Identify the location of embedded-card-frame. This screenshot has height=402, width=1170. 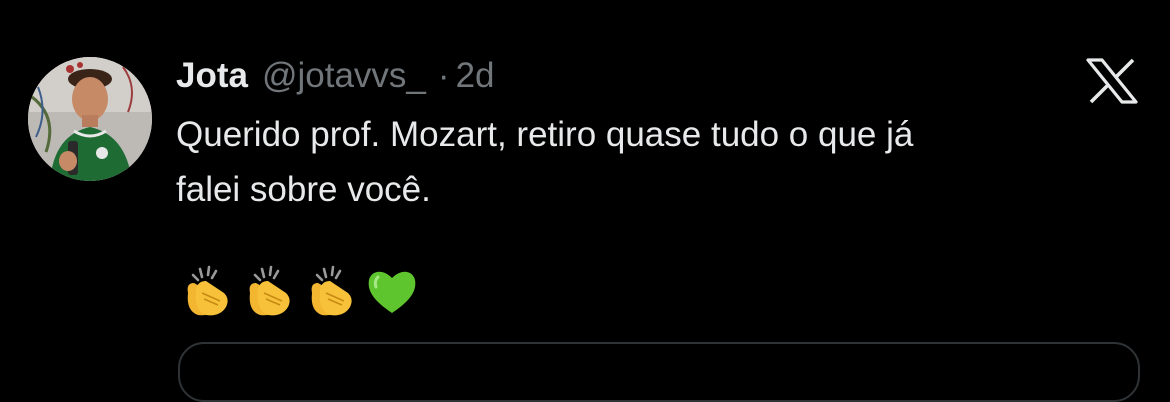
(659, 372).